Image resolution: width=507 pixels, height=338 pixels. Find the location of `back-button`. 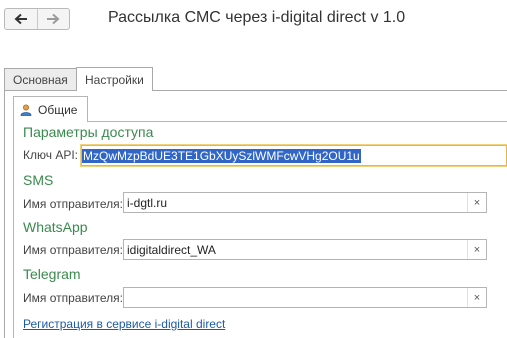

back-button is located at coordinates (21, 19).